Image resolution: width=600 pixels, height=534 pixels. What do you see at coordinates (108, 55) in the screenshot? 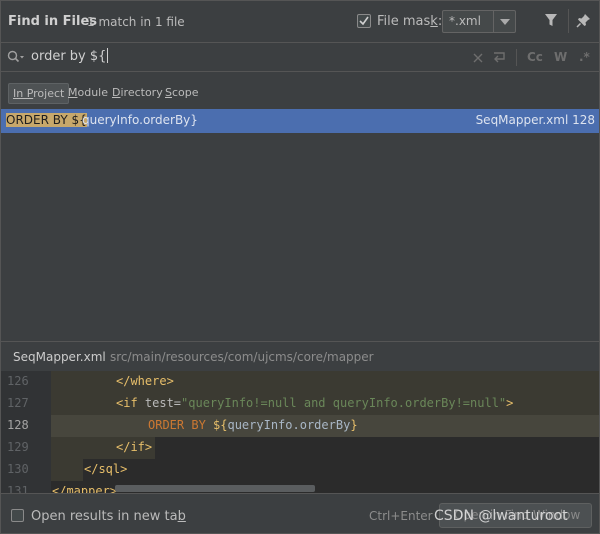
I see `text-caret` at bounding box center [108, 55].